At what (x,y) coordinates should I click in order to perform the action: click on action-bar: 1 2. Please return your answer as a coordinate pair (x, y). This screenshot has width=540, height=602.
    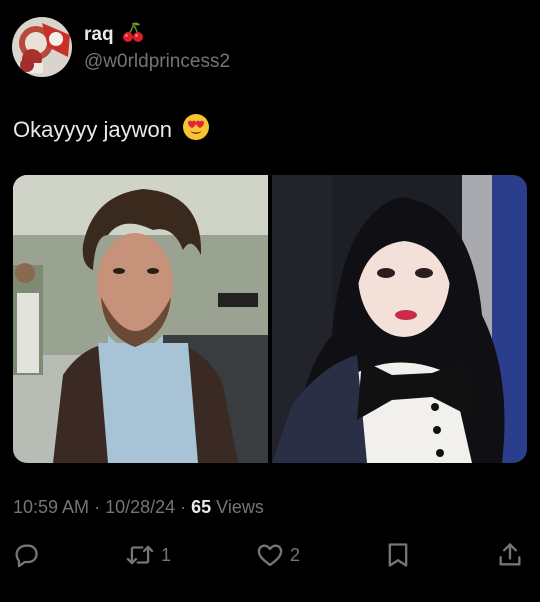
    Looking at the image, I should click on (268, 555).